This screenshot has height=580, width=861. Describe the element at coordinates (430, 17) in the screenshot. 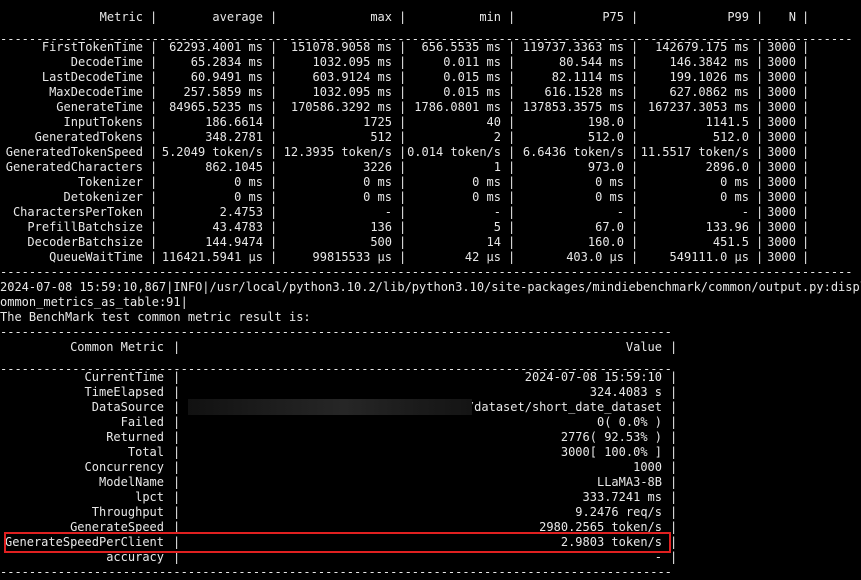

I see `table-header-row: Metric average max min P75 P99 N | | | | | | |` at that location.